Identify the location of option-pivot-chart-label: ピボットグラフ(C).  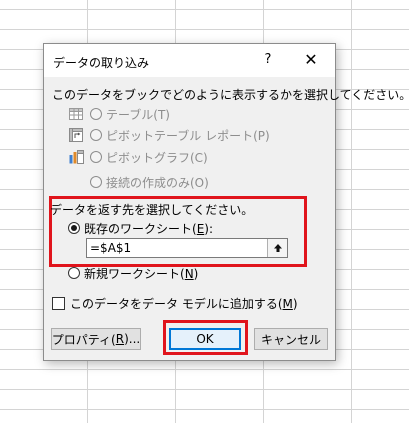
(157, 157).